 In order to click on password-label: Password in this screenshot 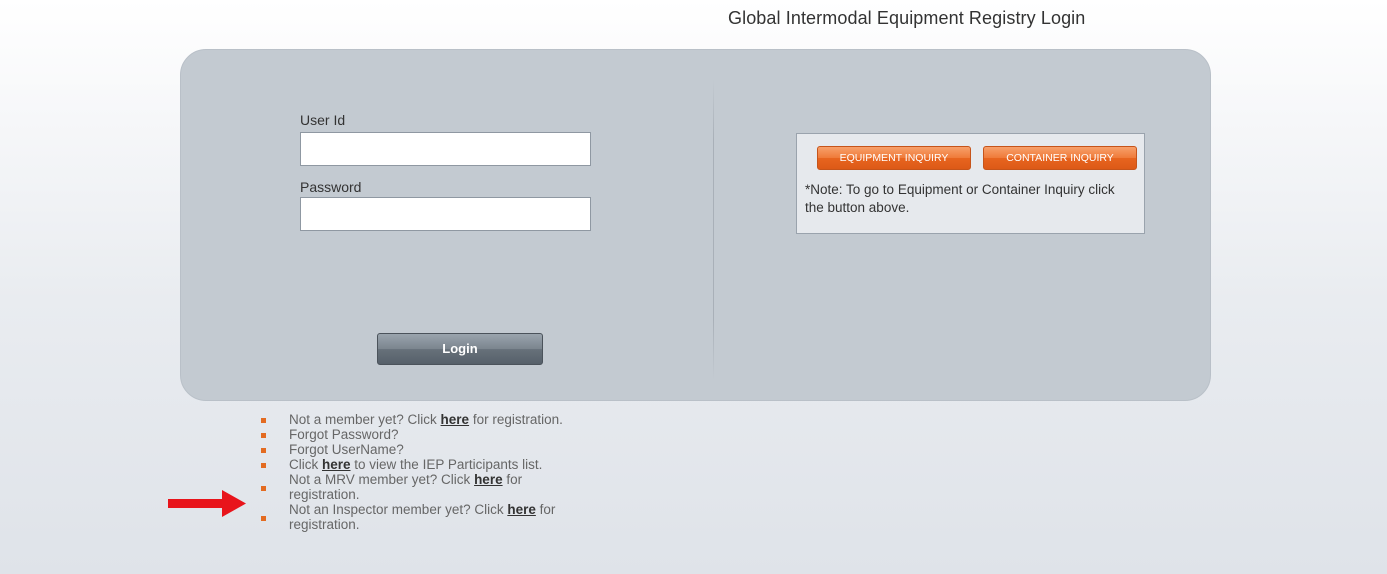, I will do `click(331, 187)`.